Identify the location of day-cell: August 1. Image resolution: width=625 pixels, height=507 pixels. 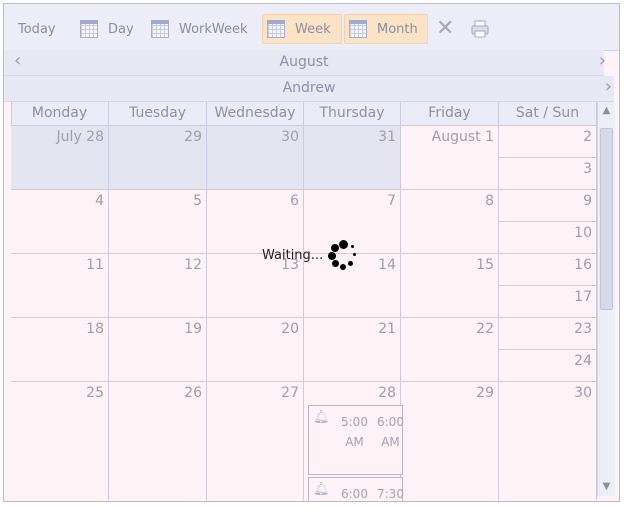
(450, 158).